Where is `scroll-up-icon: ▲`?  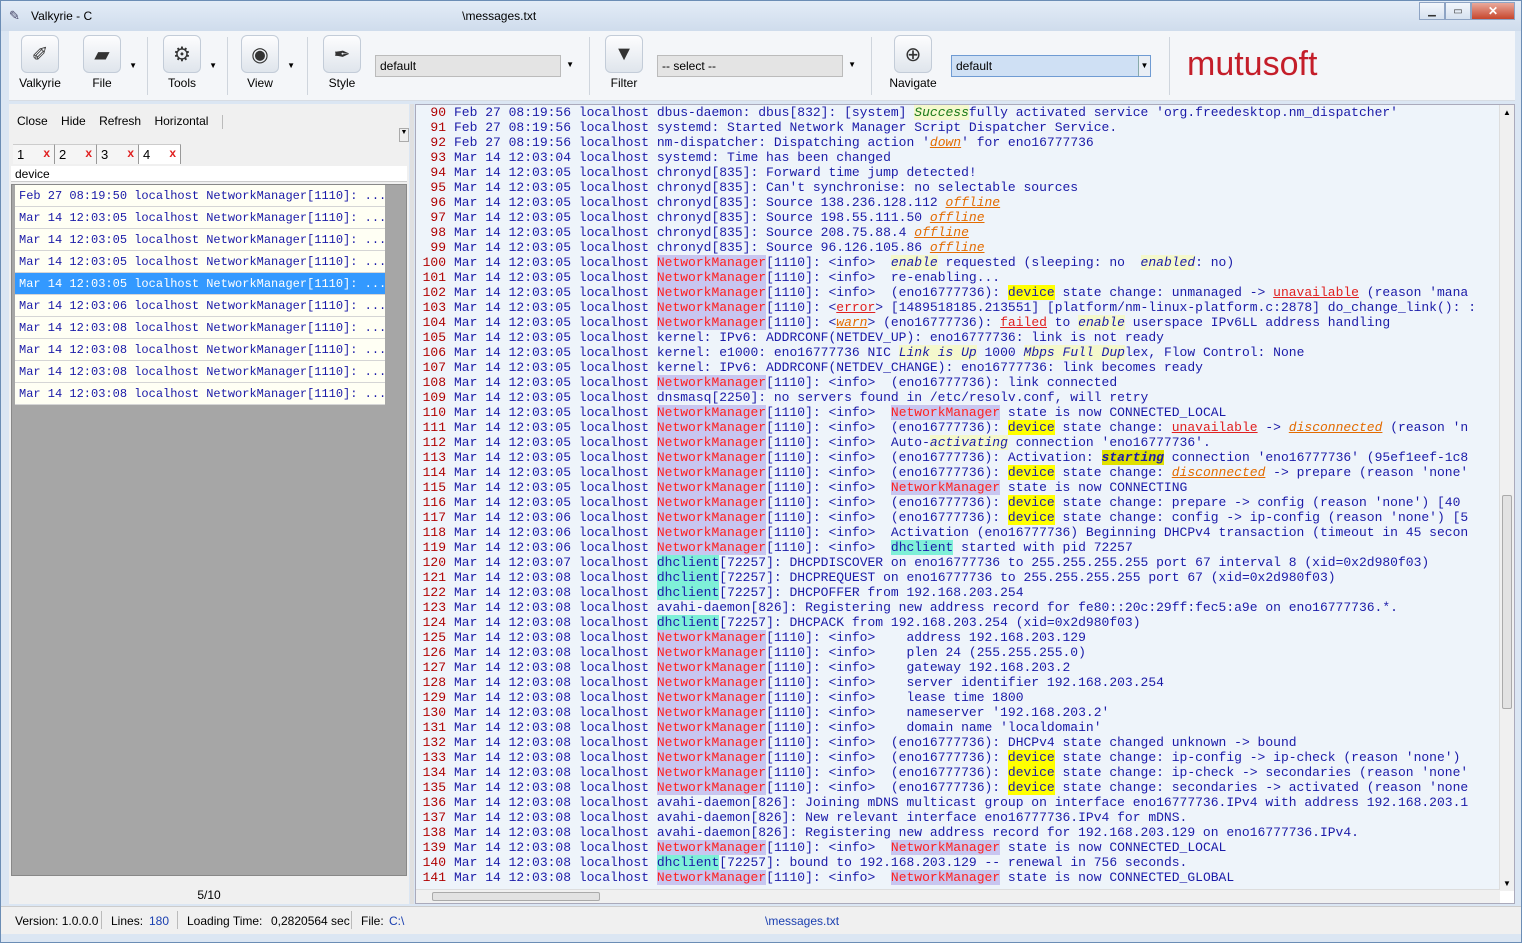
scroll-up-icon: ▲ is located at coordinates (1507, 112).